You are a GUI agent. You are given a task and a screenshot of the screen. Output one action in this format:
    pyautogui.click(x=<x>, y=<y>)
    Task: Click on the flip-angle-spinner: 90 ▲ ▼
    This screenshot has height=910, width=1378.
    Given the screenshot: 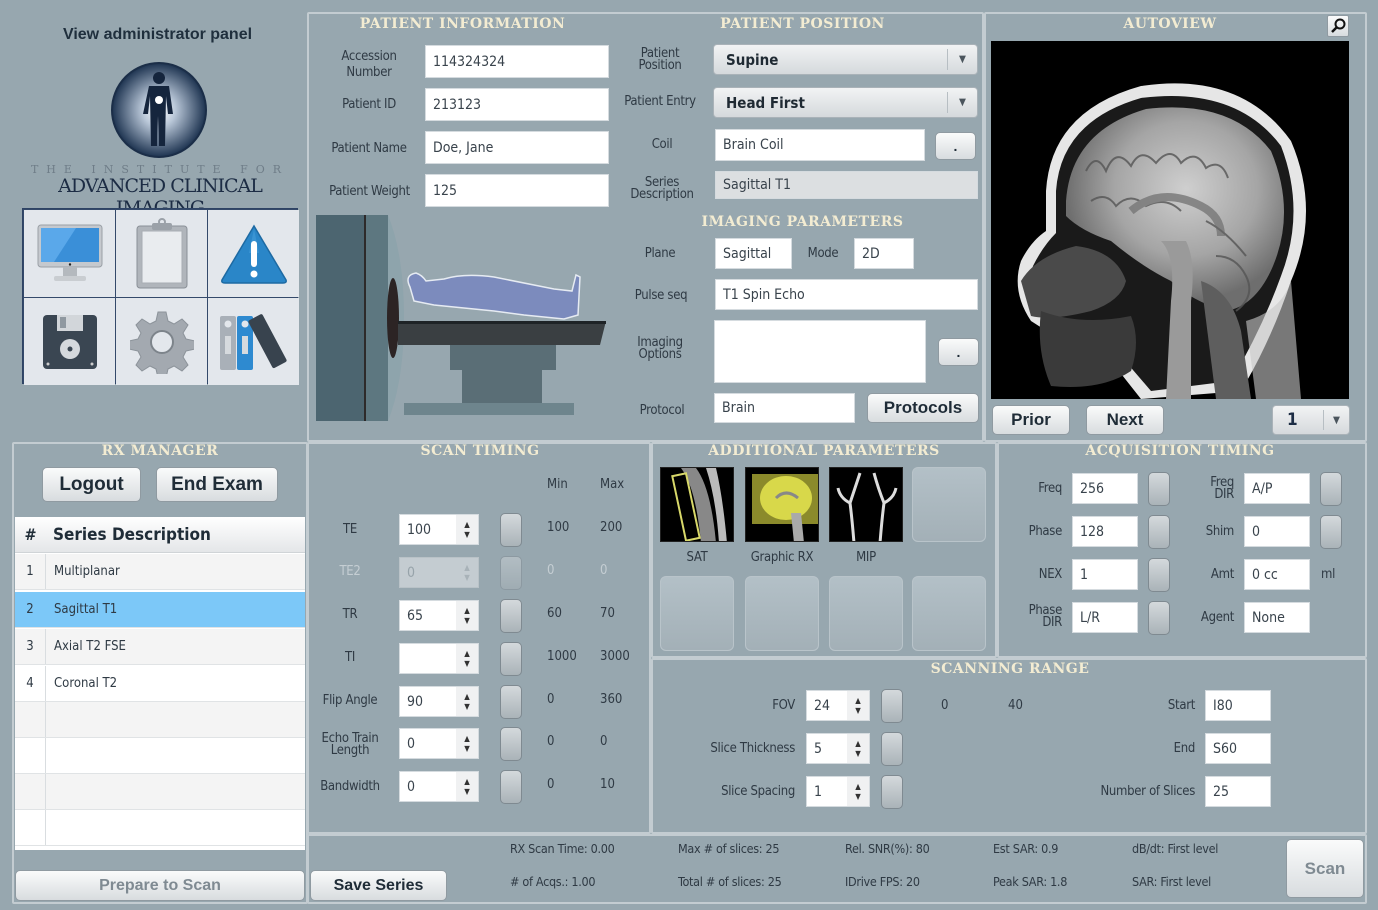 What is the action you would take?
    pyautogui.click(x=439, y=701)
    